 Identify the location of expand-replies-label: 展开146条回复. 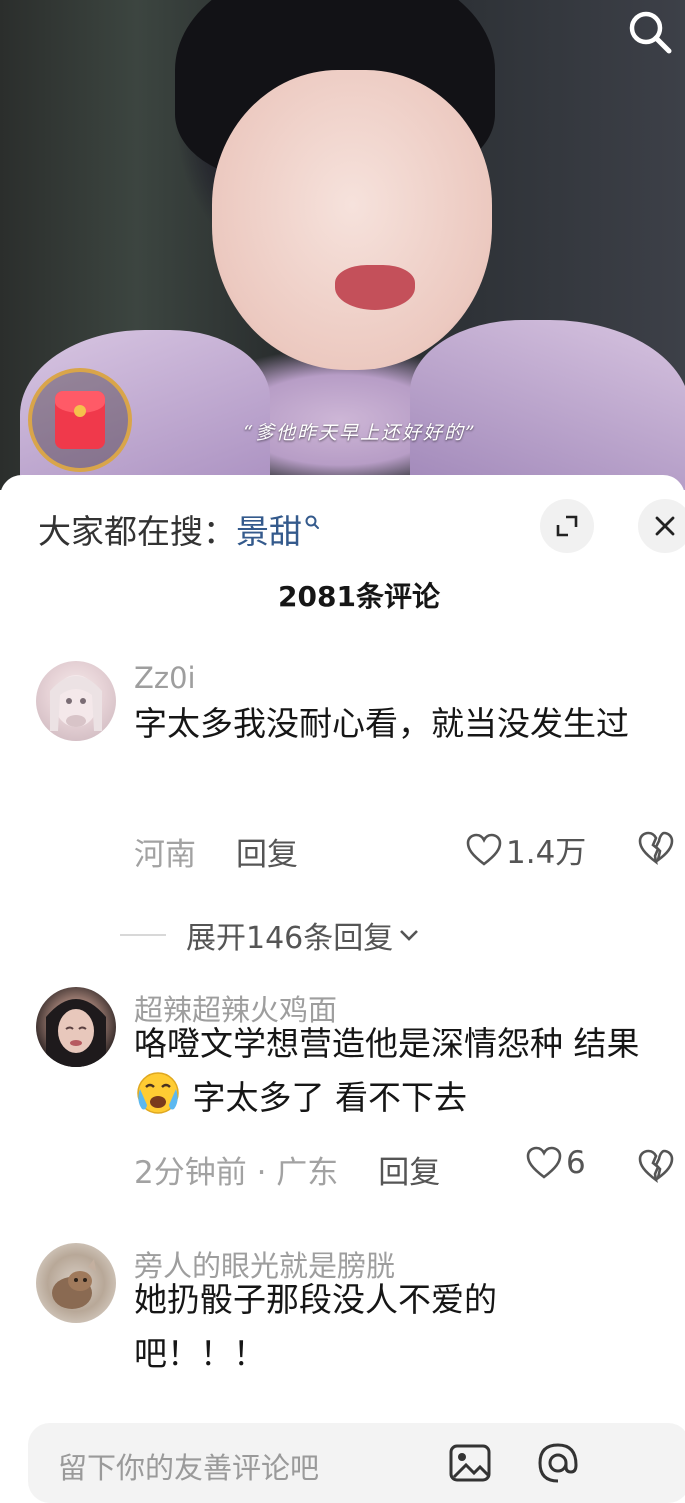
(290, 938).